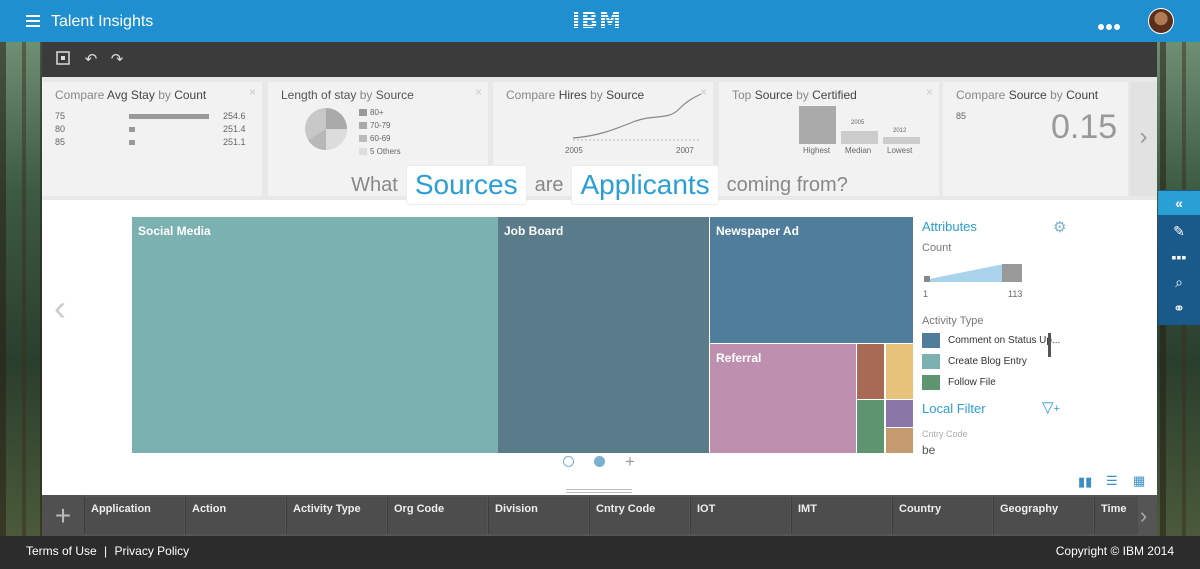  Describe the element at coordinates (987, 361) in the screenshot. I see `legend-label: Create Blog Entry` at that location.